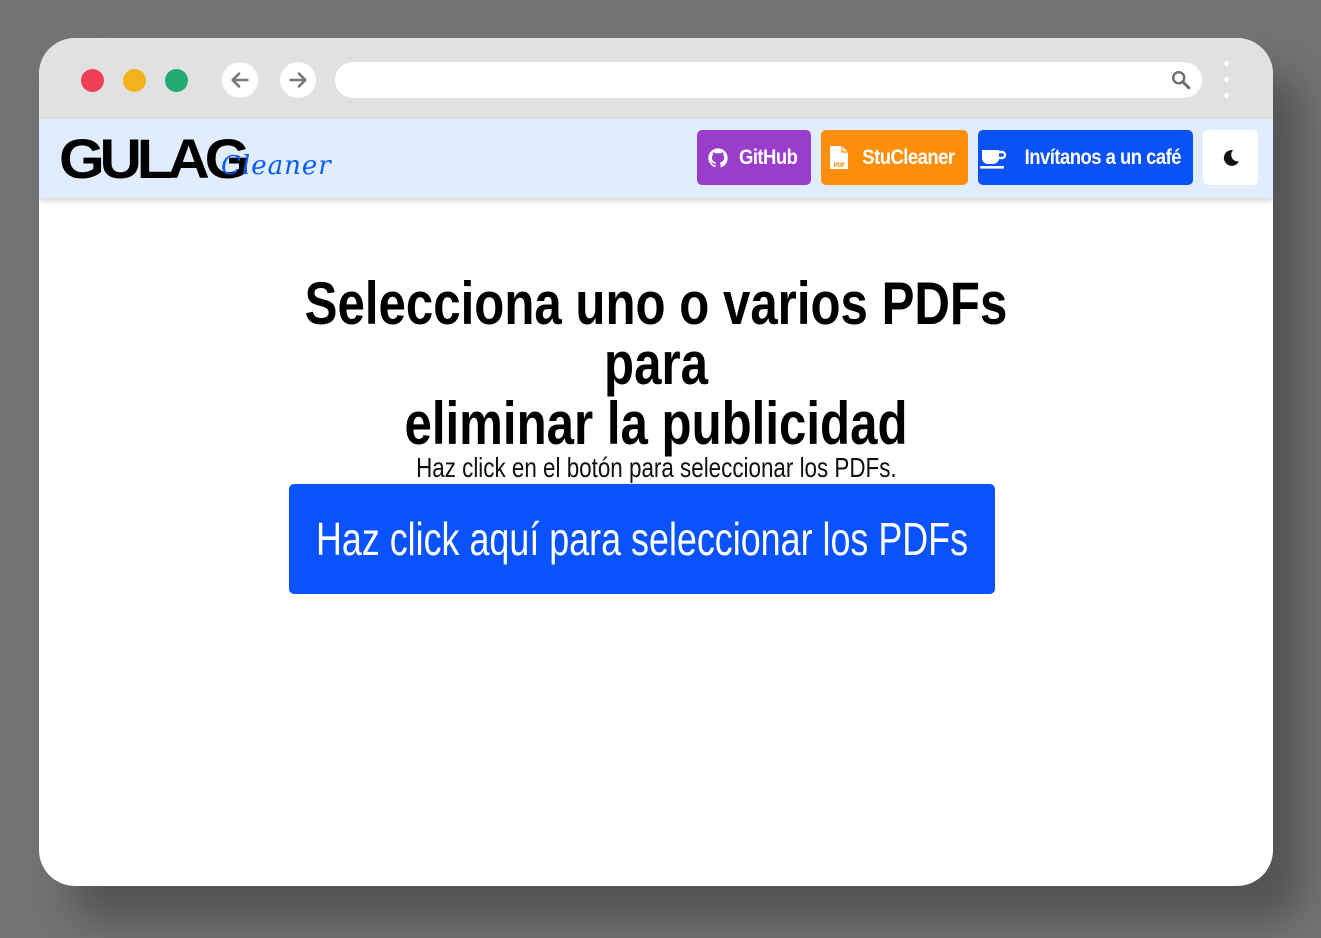 The width and height of the screenshot is (1321, 938). I want to click on moon-icon, so click(1231, 157).